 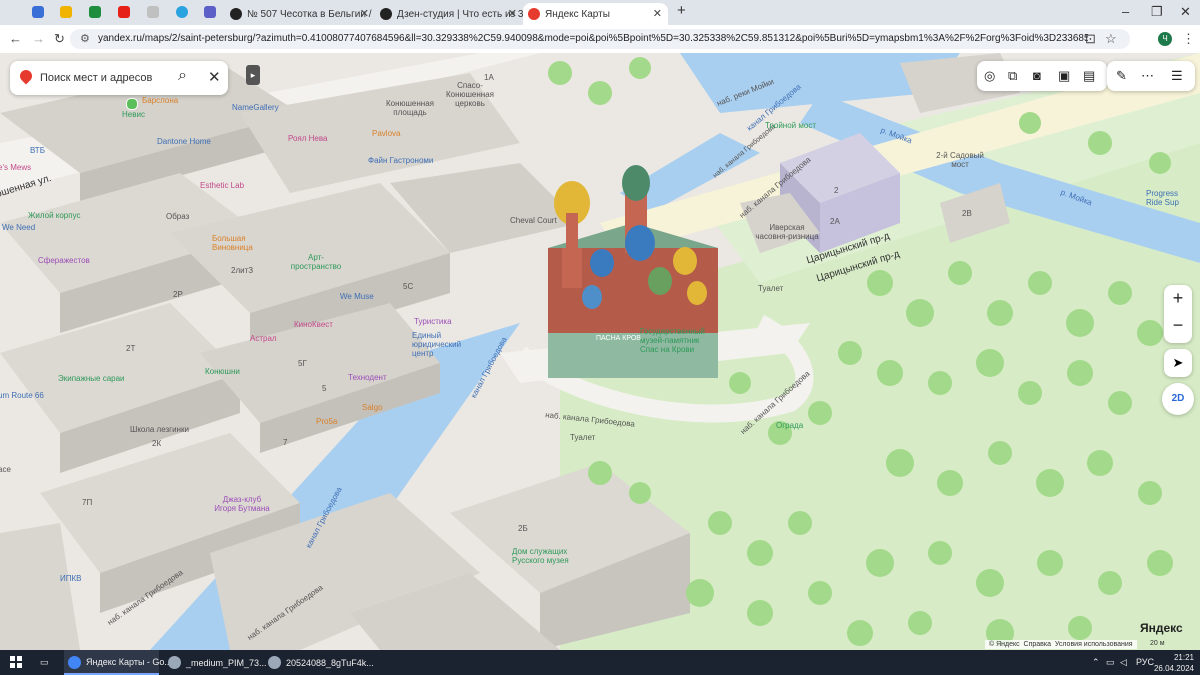 What do you see at coordinates (182, 76) in the screenshot?
I see `search-icon: ⌕` at bounding box center [182, 76].